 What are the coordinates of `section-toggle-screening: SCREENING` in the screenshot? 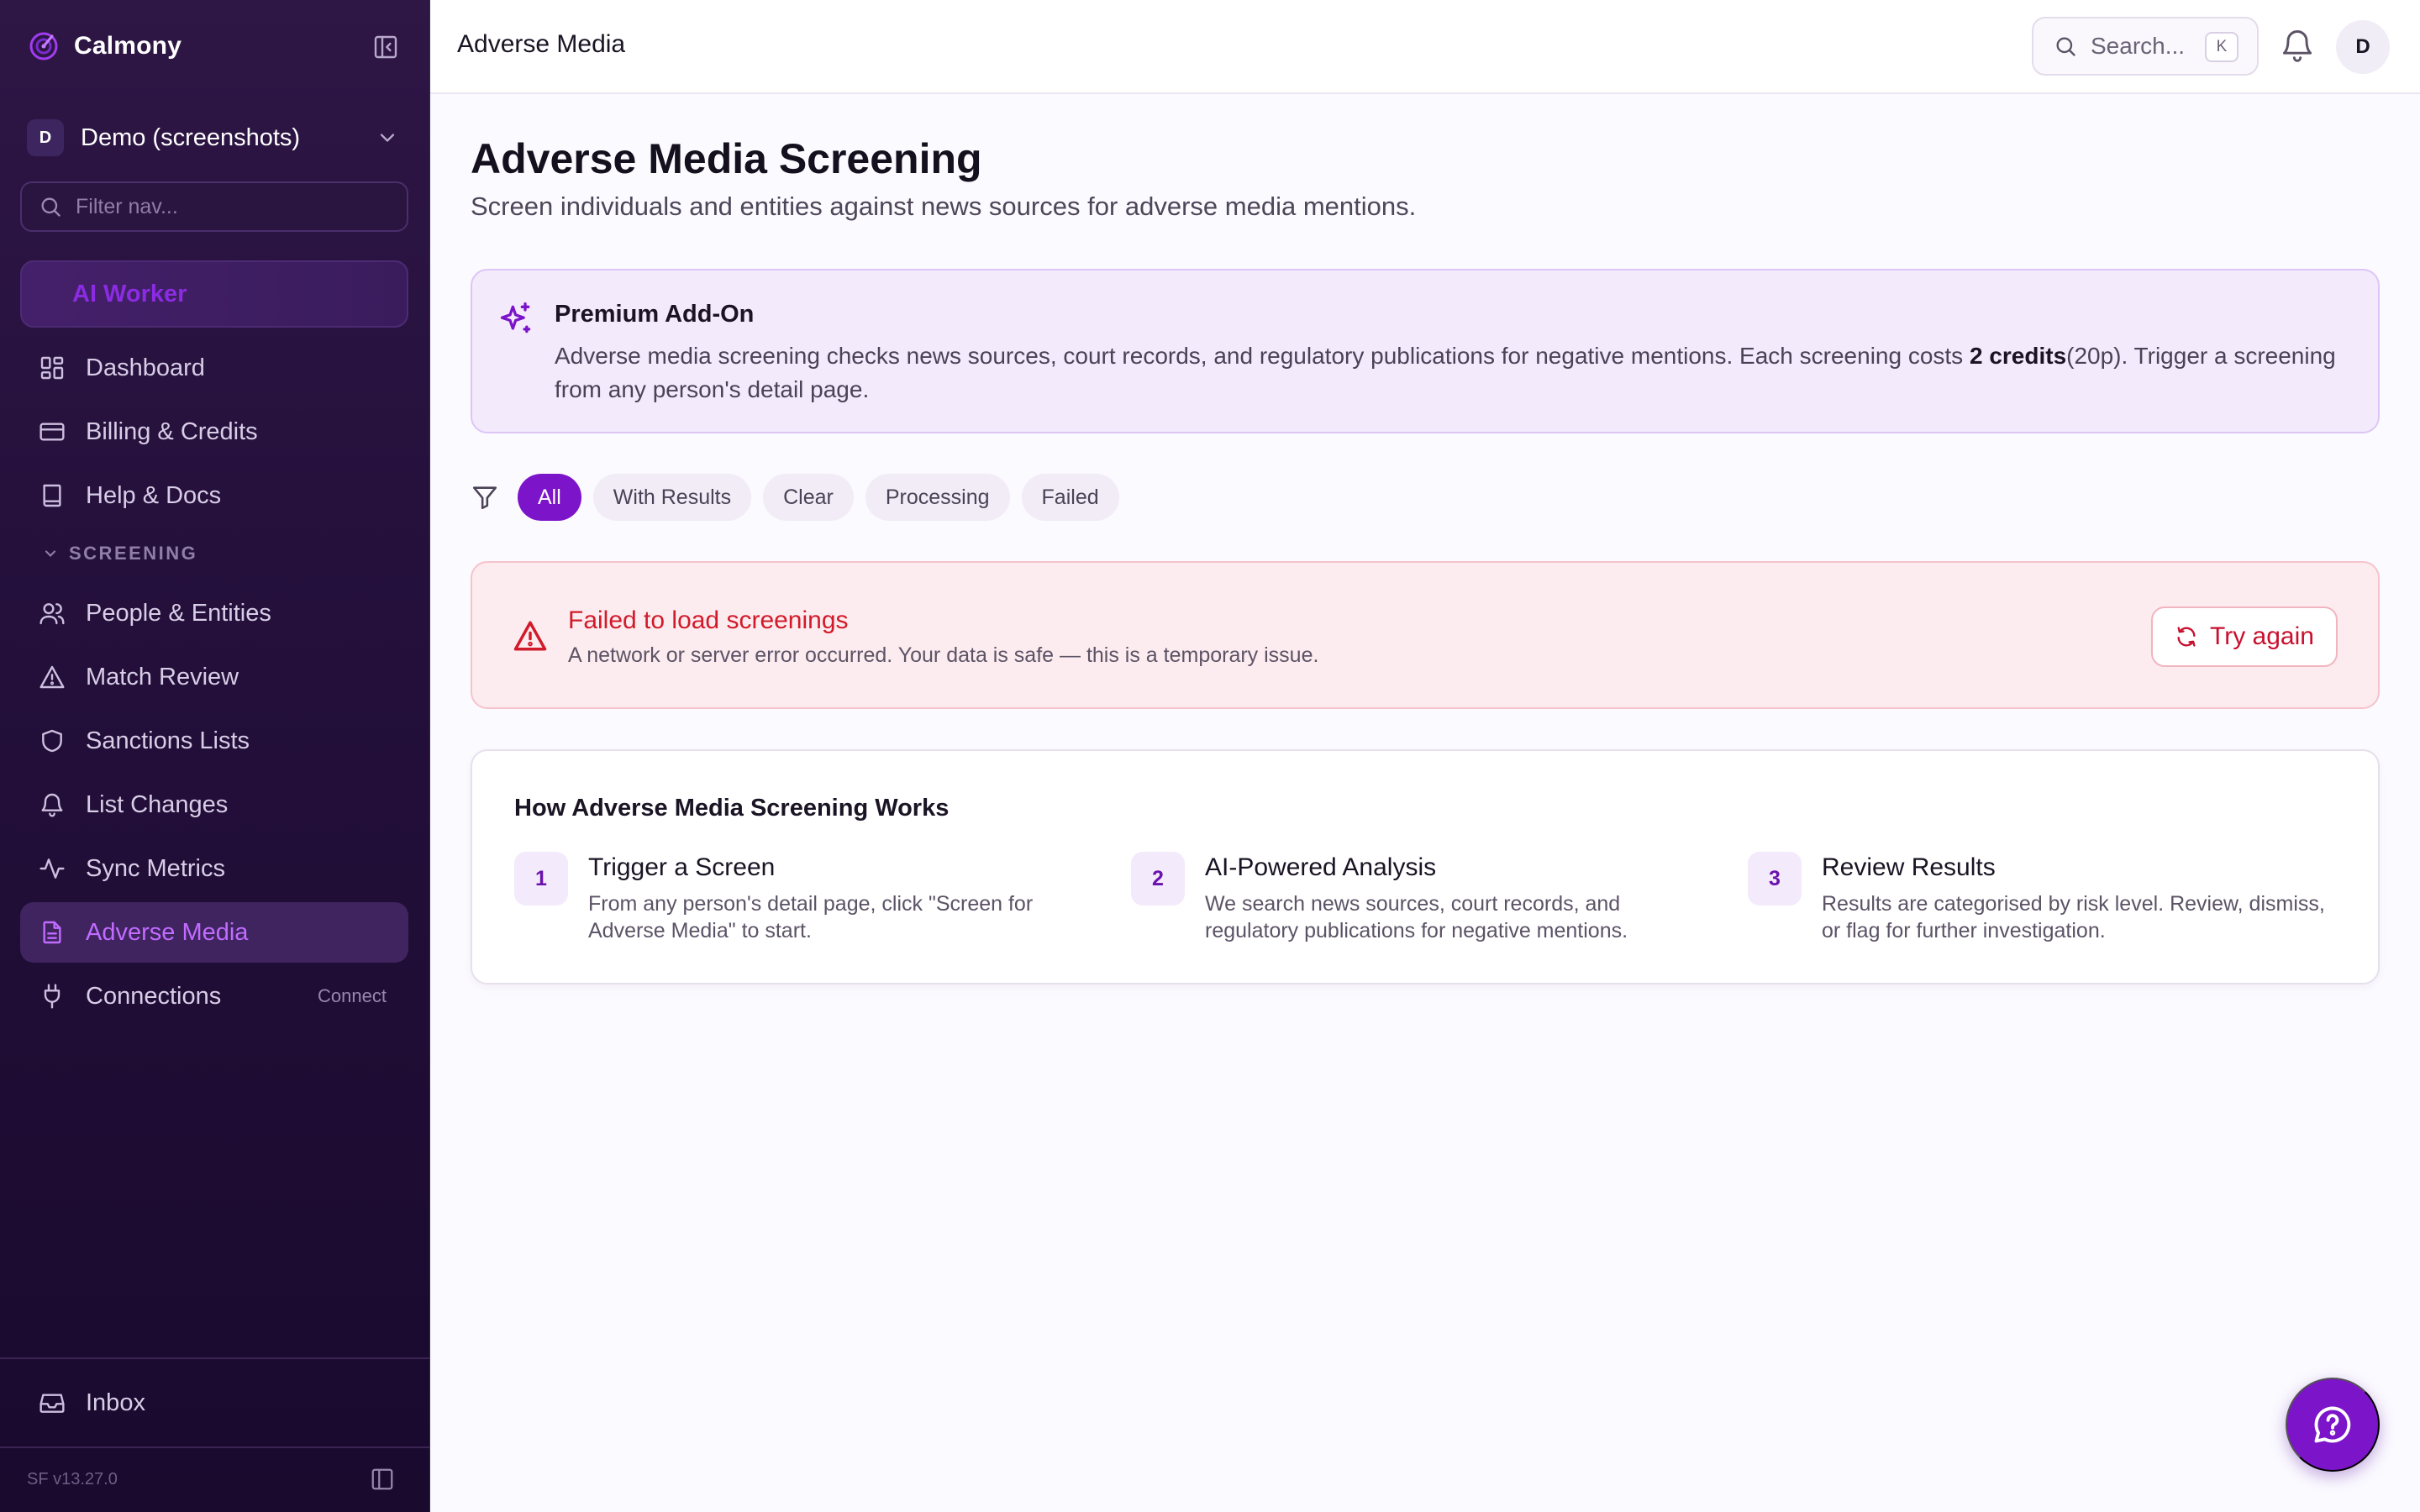 It's located at (120, 553).